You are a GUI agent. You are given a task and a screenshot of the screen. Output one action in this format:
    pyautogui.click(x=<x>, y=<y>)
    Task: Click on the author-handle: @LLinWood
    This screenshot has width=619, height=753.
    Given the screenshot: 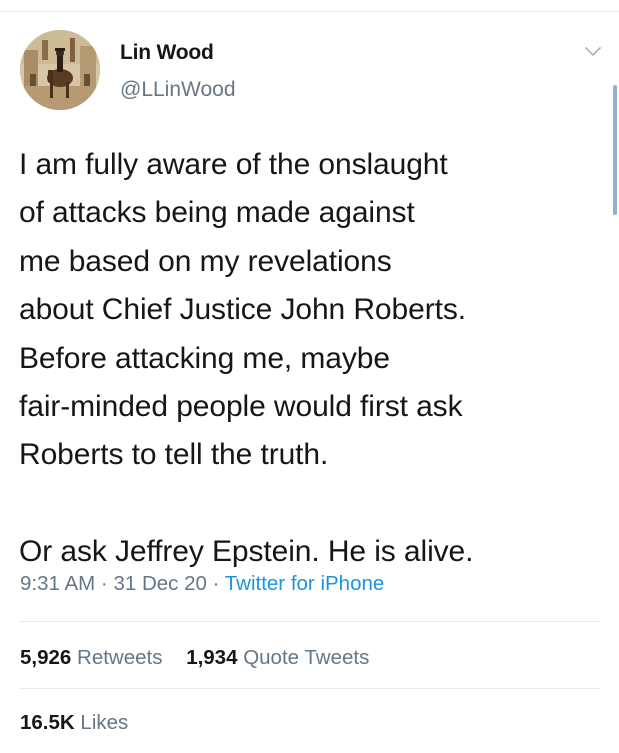 What is the action you would take?
    pyautogui.click(x=178, y=90)
    